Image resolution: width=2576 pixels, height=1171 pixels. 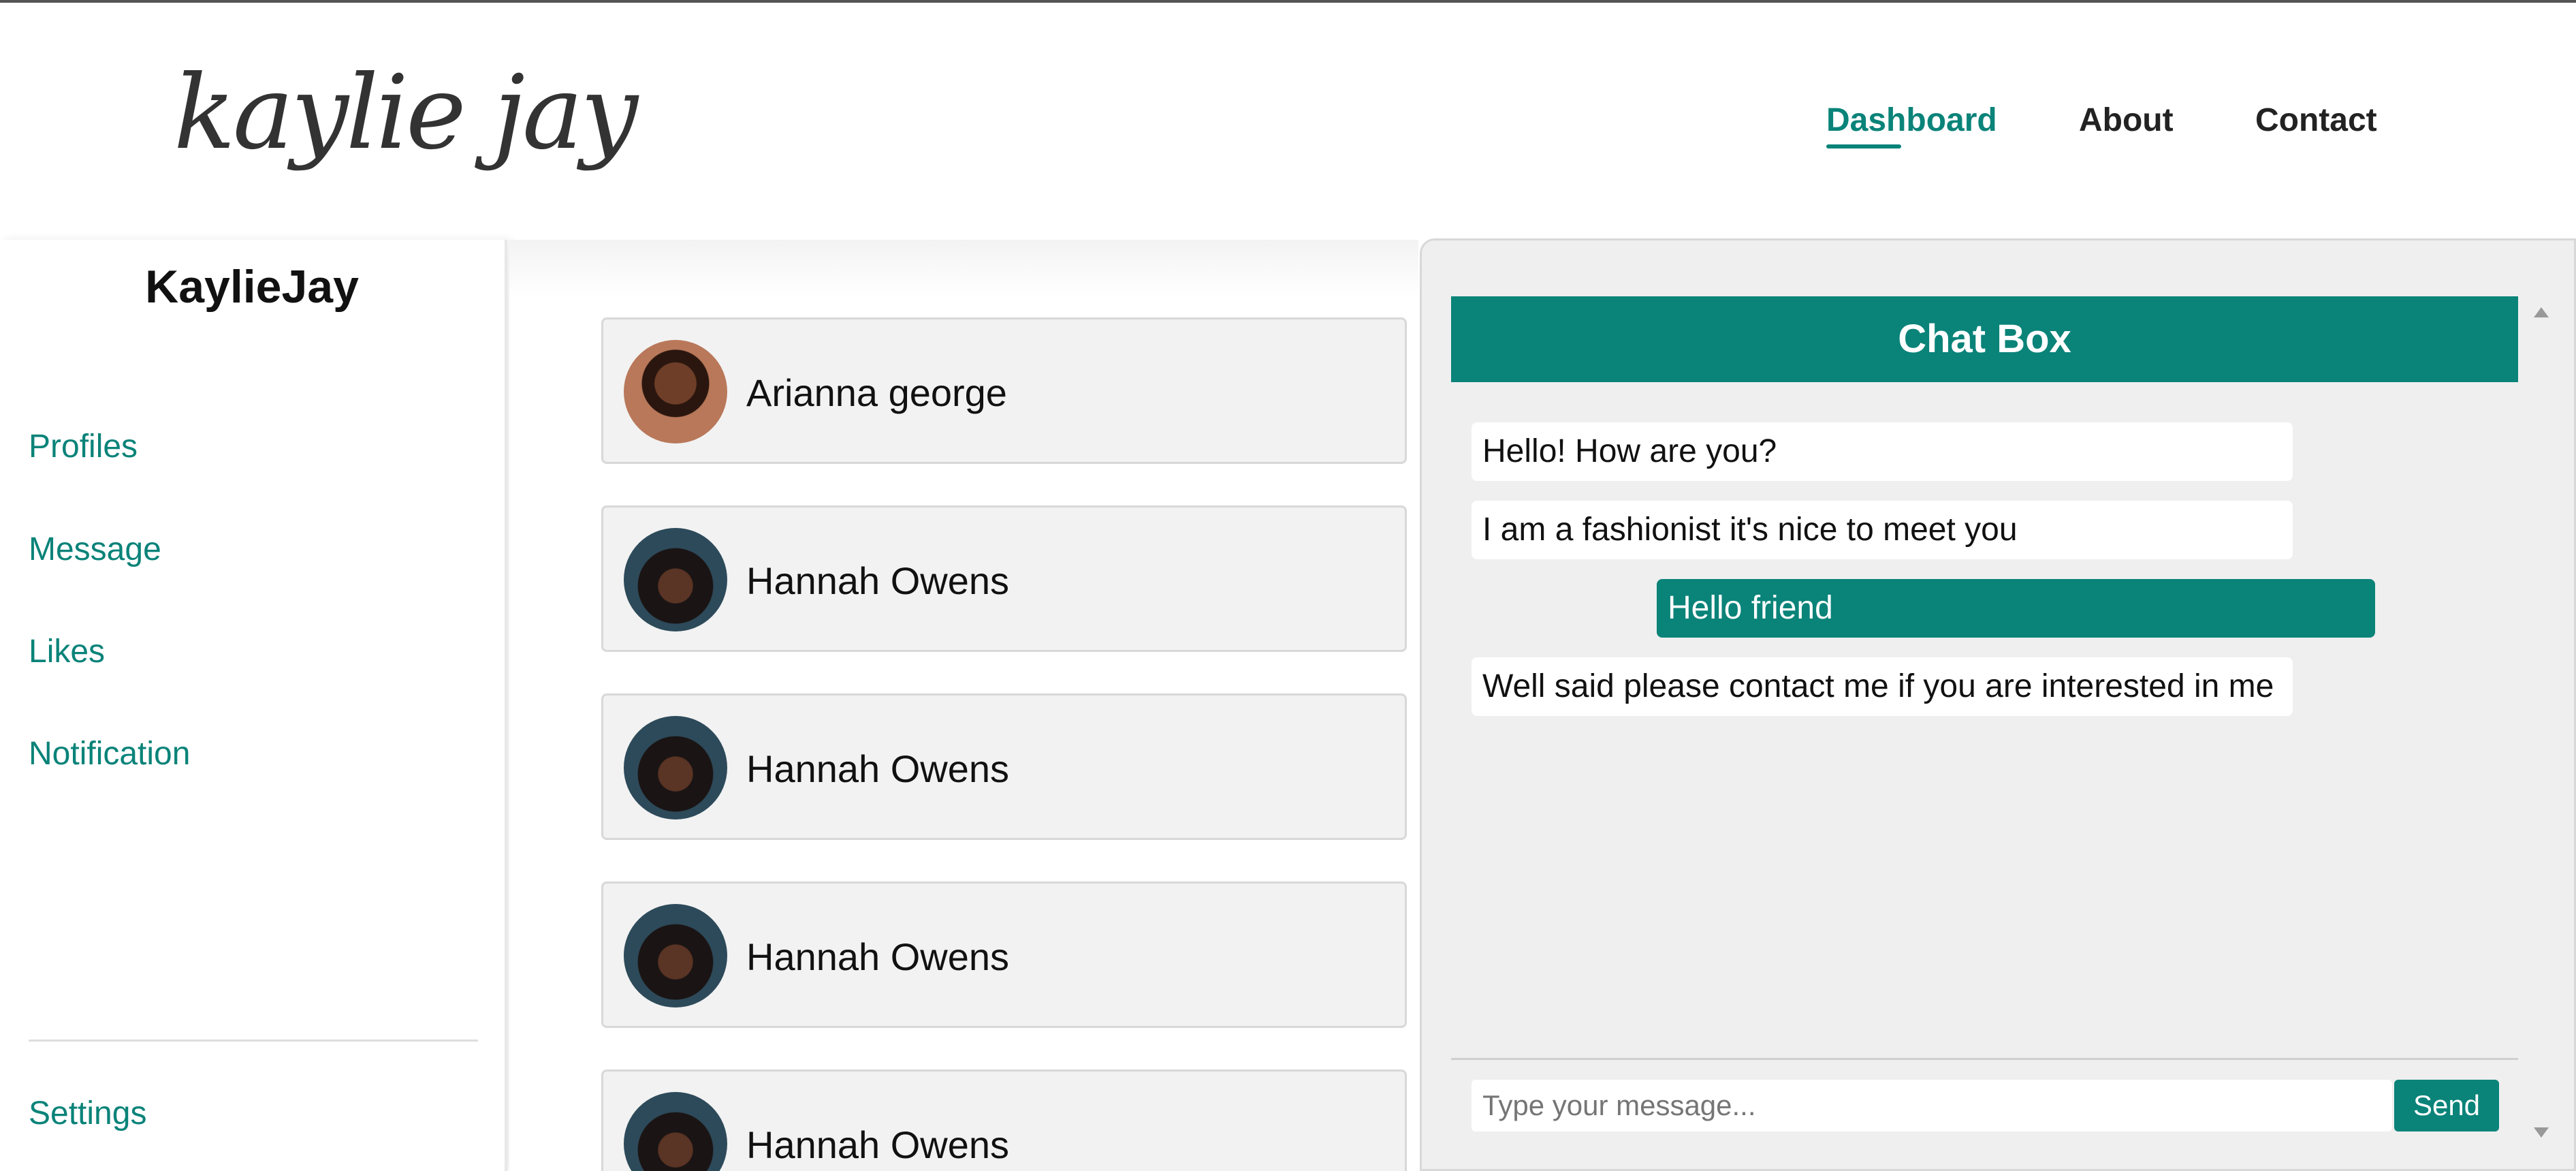 What do you see at coordinates (2016, 608) in the screenshot?
I see `chat-message-outgoing: Hello friend` at bounding box center [2016, 608].